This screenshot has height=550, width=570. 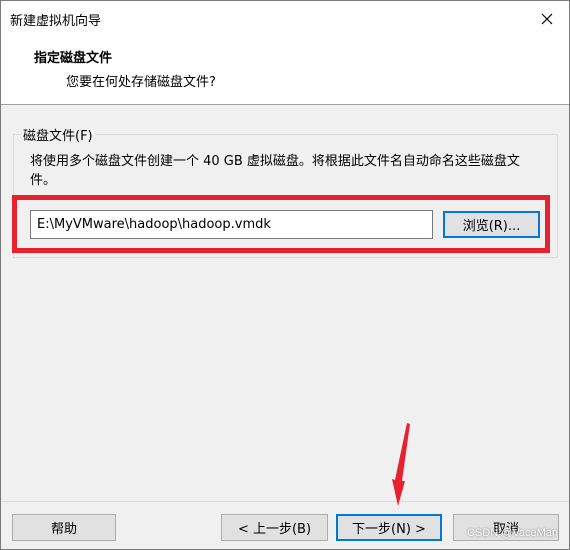 I want to click on close-icon, so click(x=547, y=19).